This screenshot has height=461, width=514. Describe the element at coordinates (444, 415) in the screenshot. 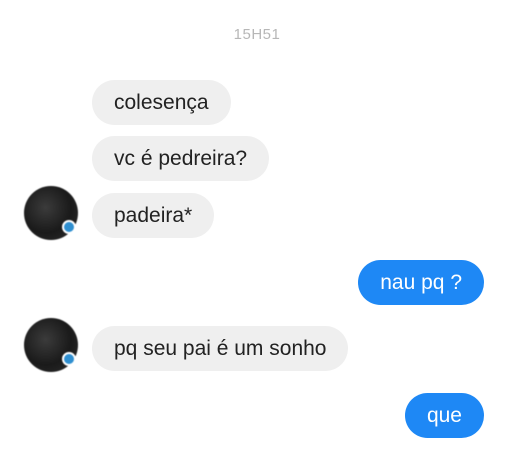

I see `message-sent: que` at that location.